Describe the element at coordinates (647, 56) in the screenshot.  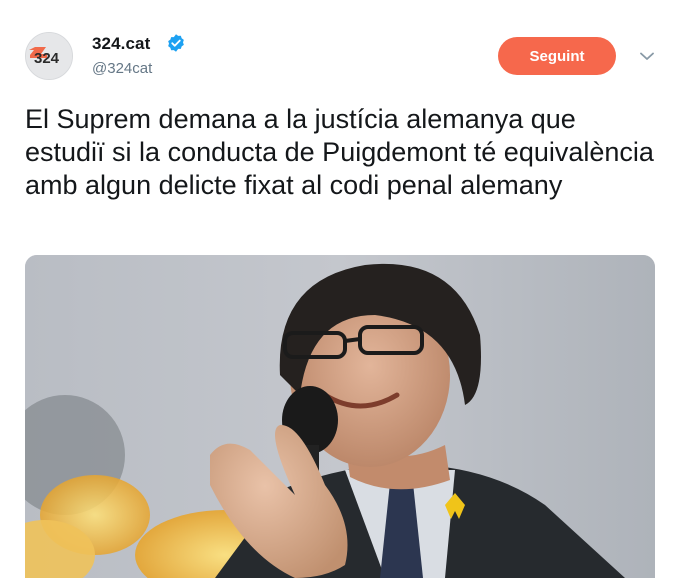
I see `chevron-down-icon` at that location.